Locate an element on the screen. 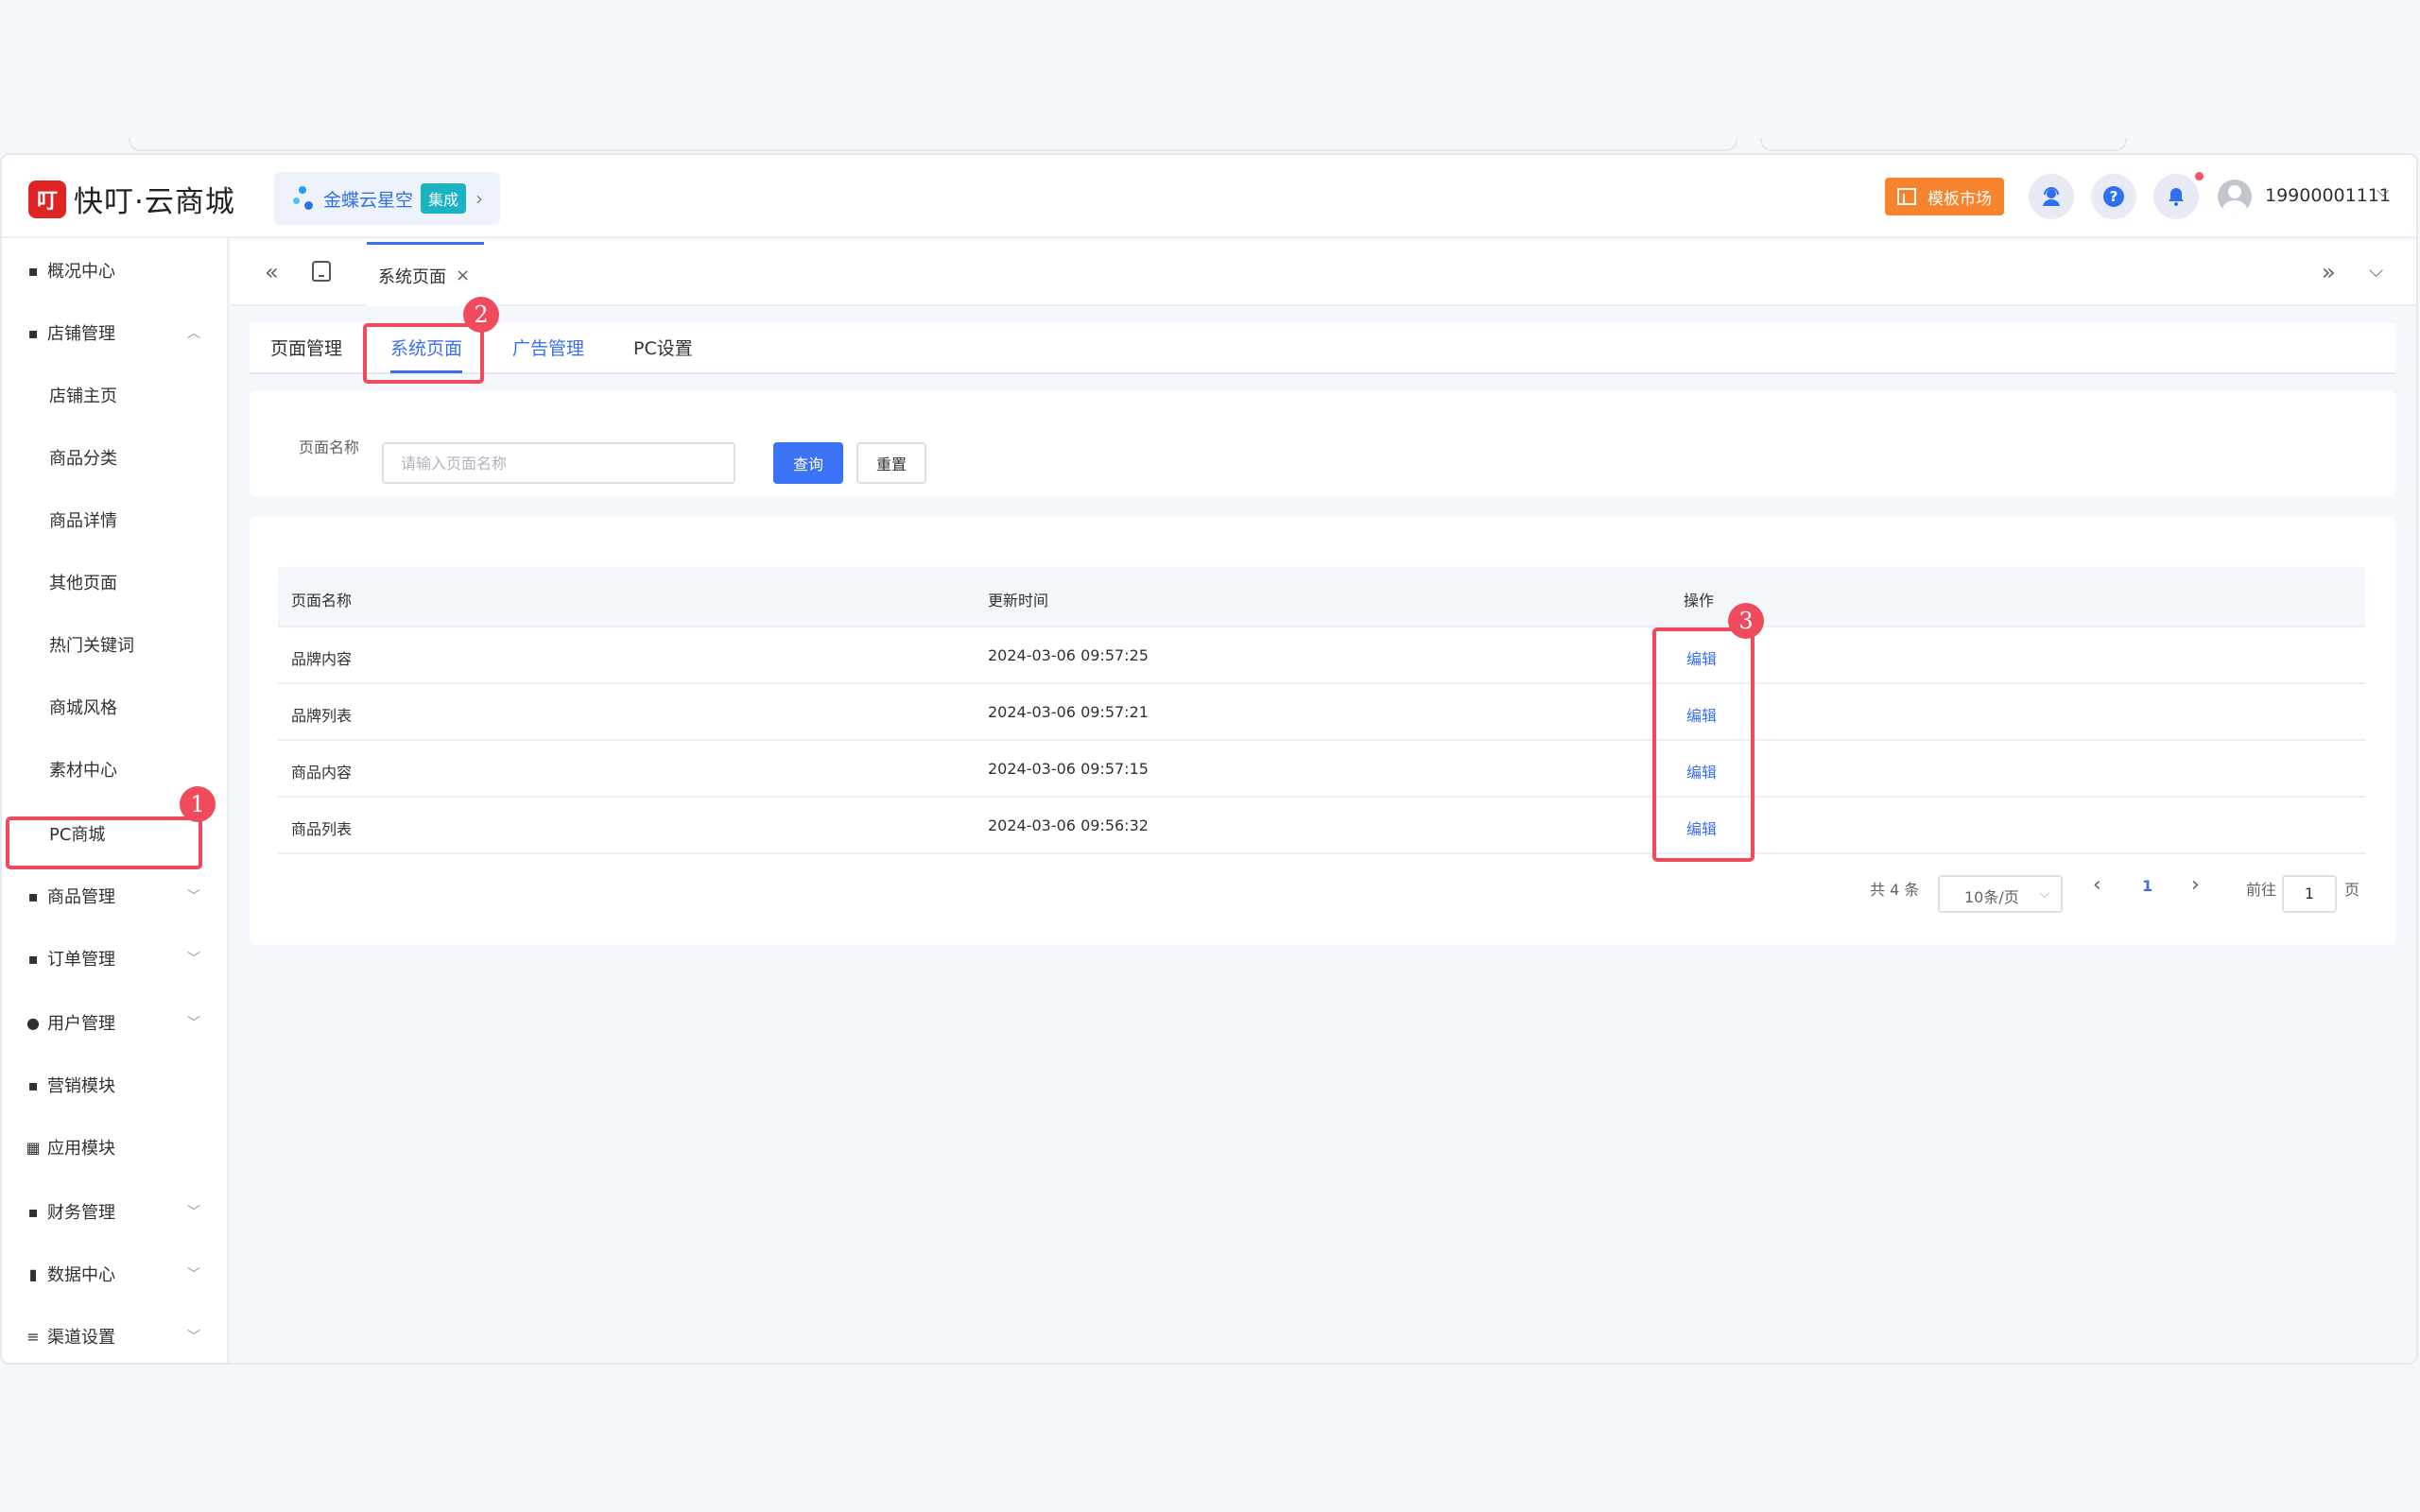 The height and width of the screenshot is (1512, 2420). sidebar-item-users: ● 用户管理 ﹀ is located at coordinates (115, 1022).